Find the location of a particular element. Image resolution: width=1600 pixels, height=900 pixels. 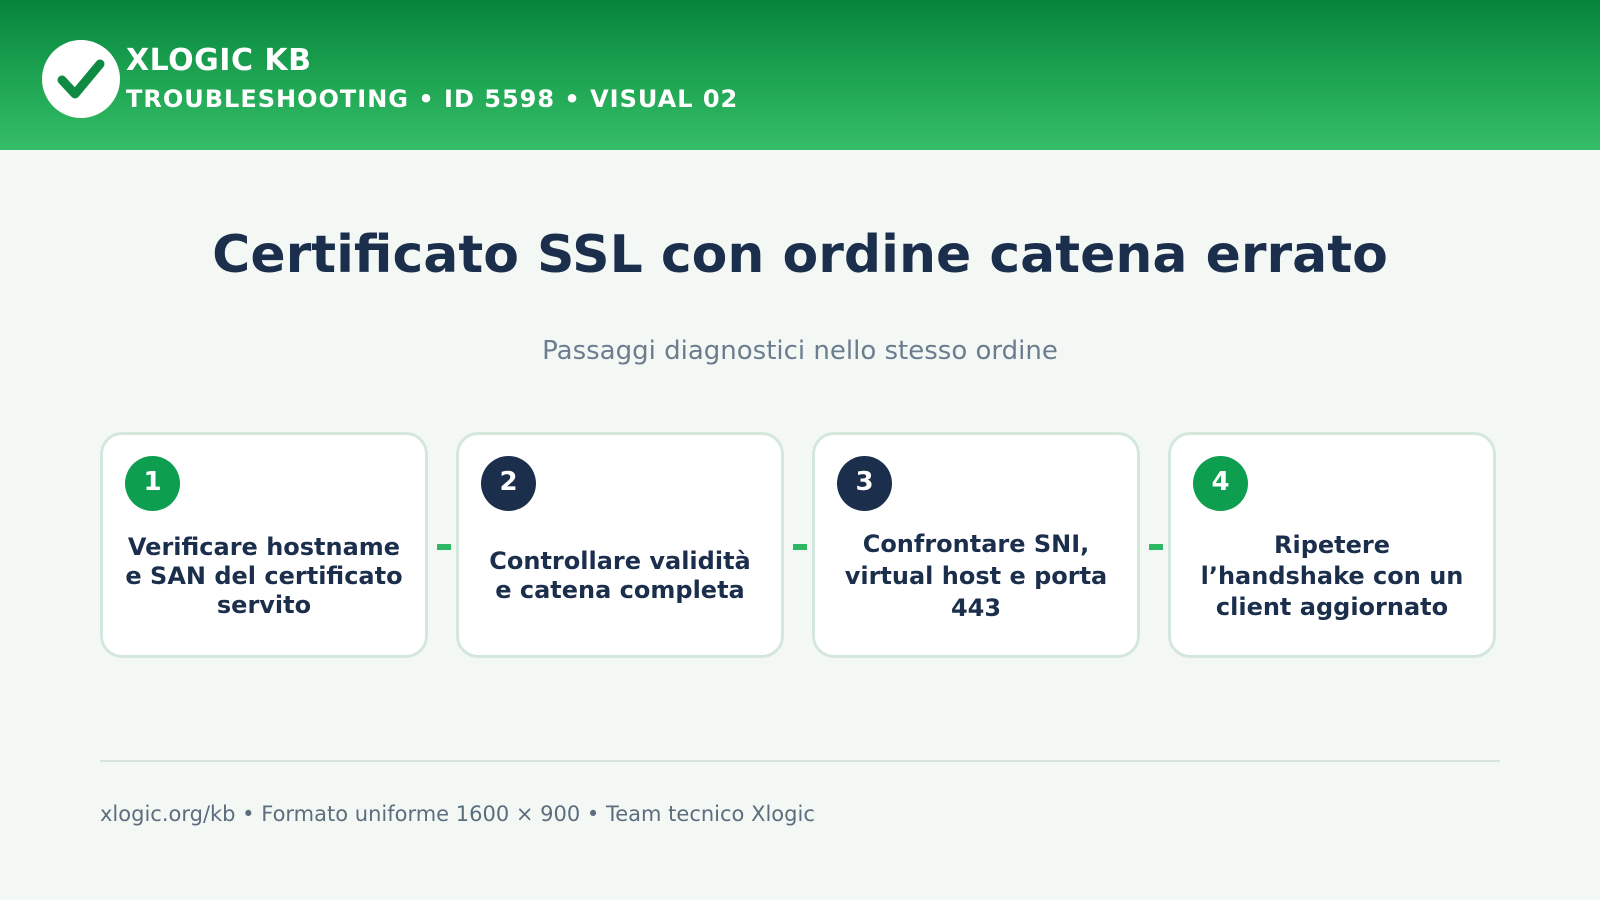

step-number-badge: 2 is located at coordinates (508, 483).